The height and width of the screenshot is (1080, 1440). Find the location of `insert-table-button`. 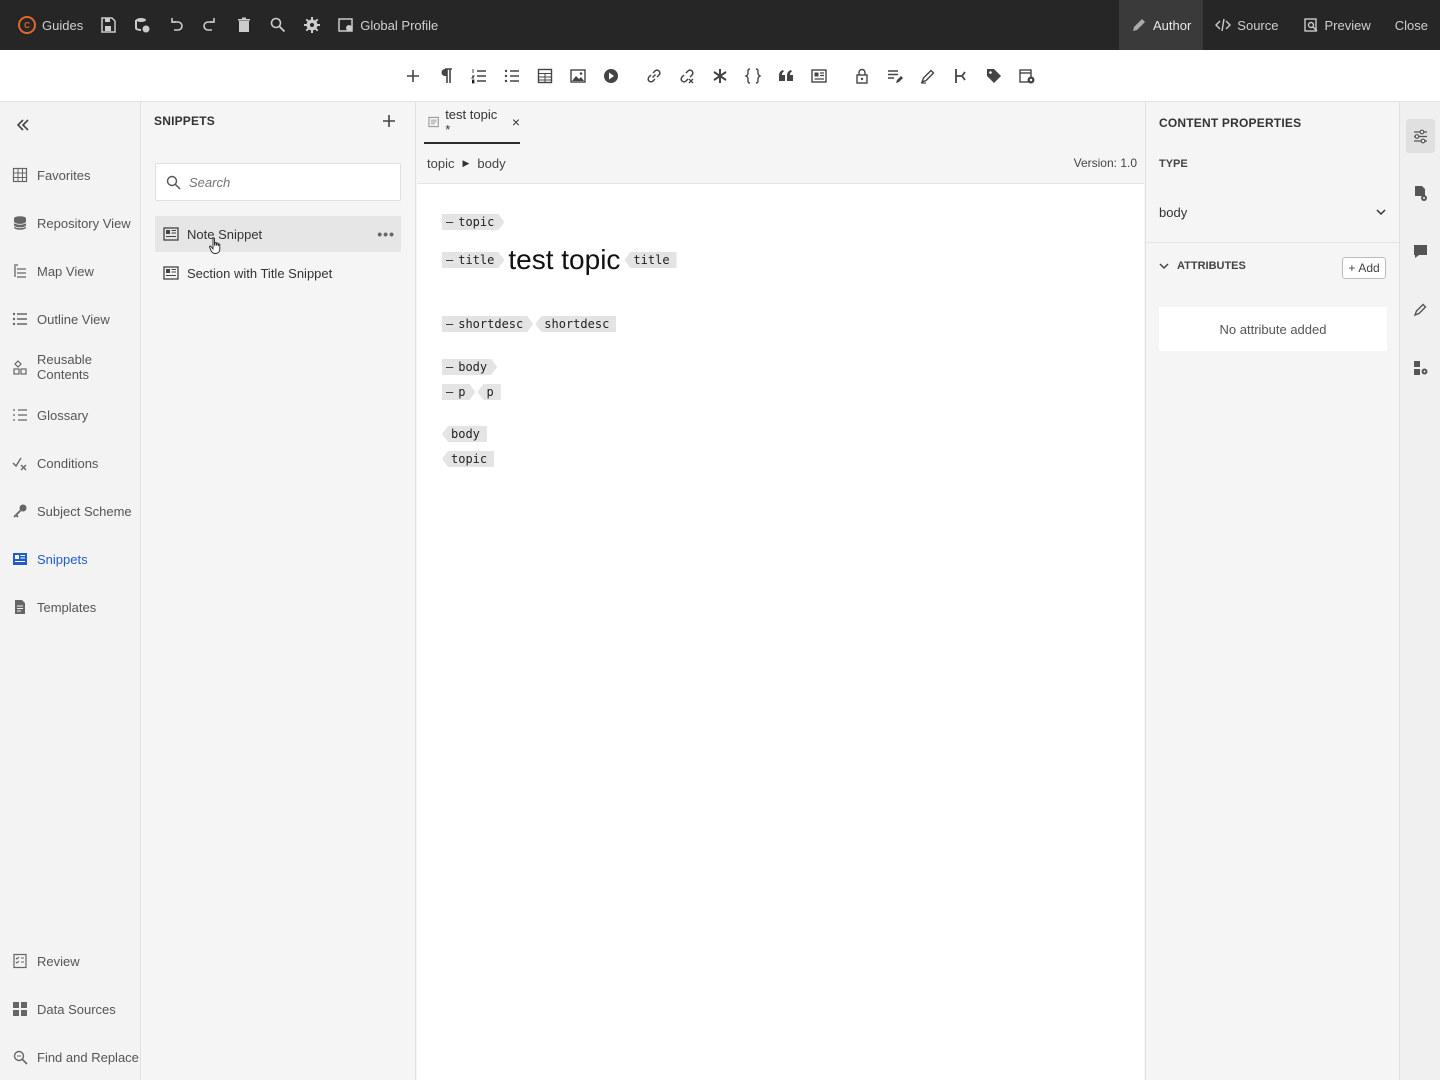

insert-table-button is located at coordinates (545, 76).